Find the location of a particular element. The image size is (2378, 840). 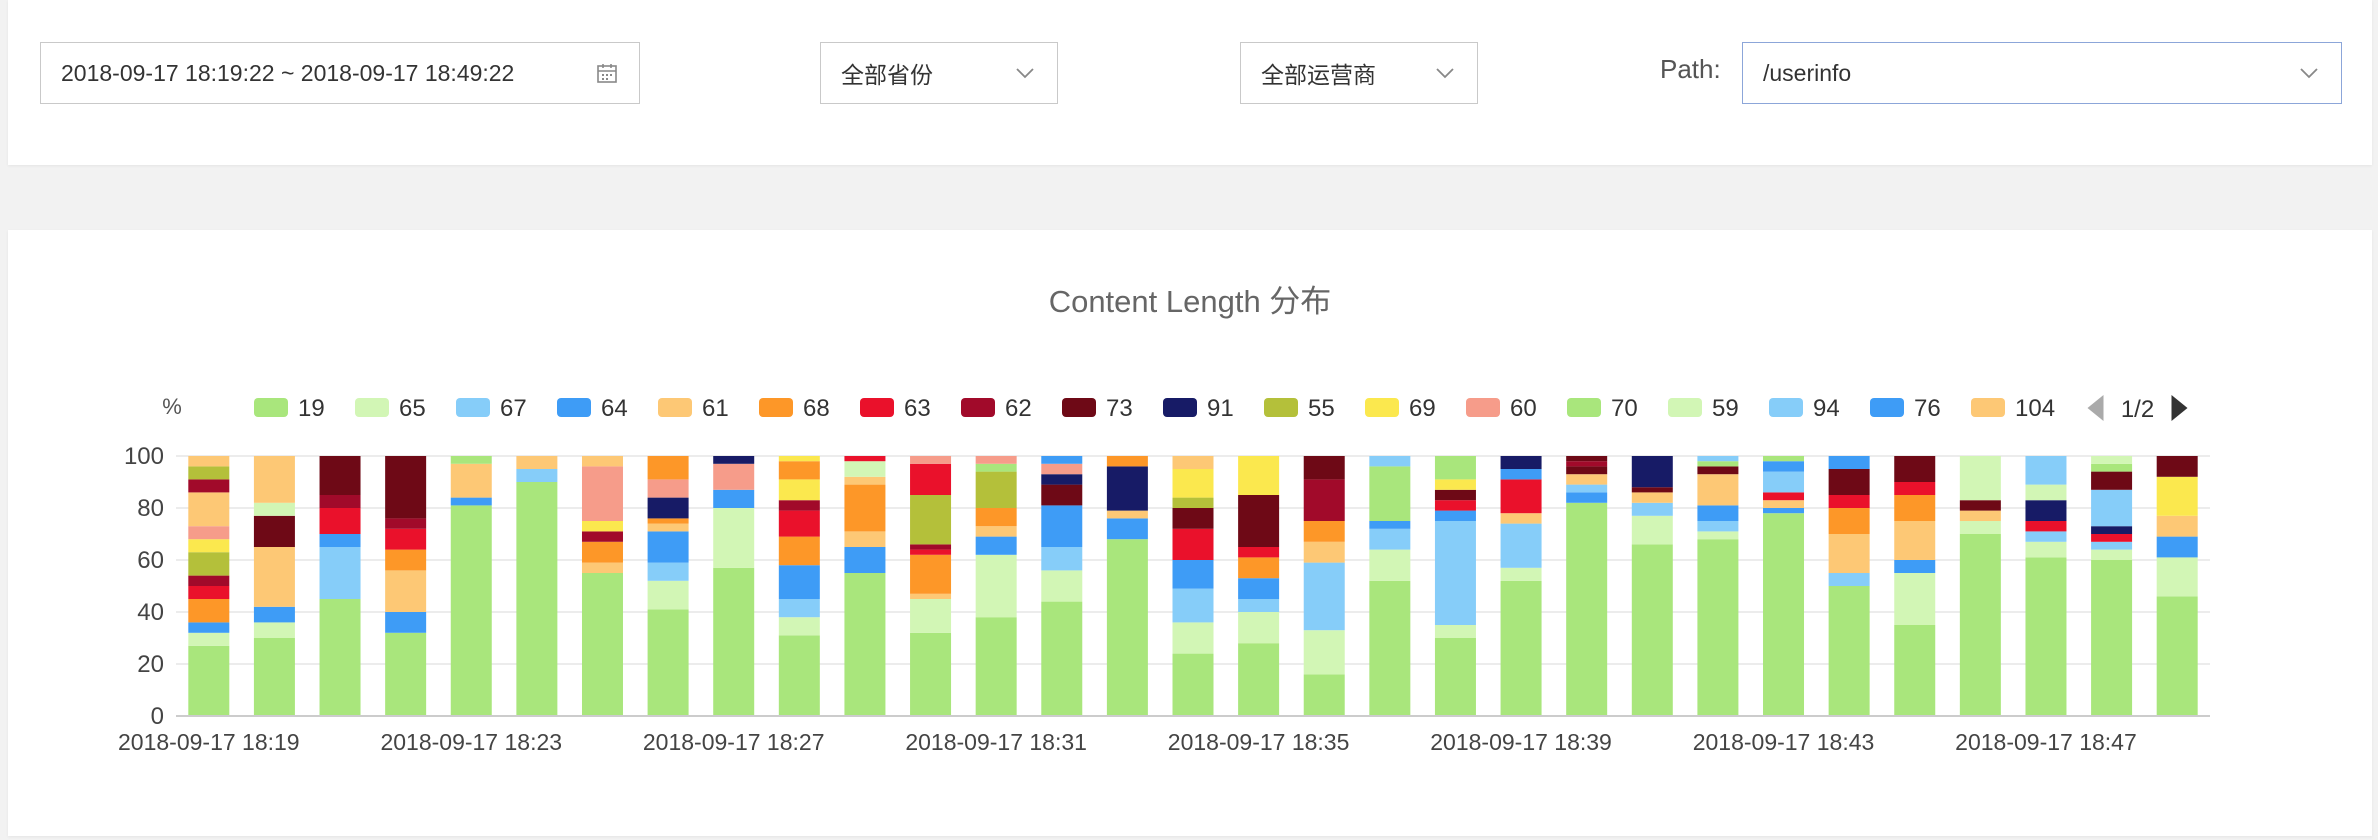

legend-item: 67 is located at coordinates (491, 408).